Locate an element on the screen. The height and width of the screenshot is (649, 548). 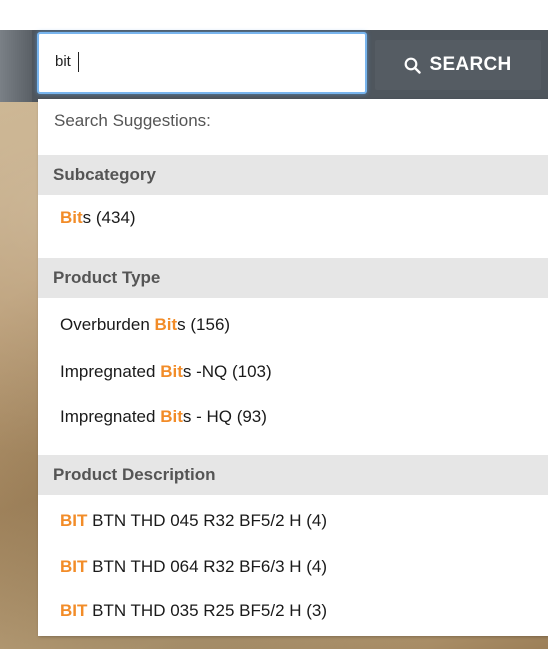
suggestion-text: Overburden is located at coordinates (107, 324).